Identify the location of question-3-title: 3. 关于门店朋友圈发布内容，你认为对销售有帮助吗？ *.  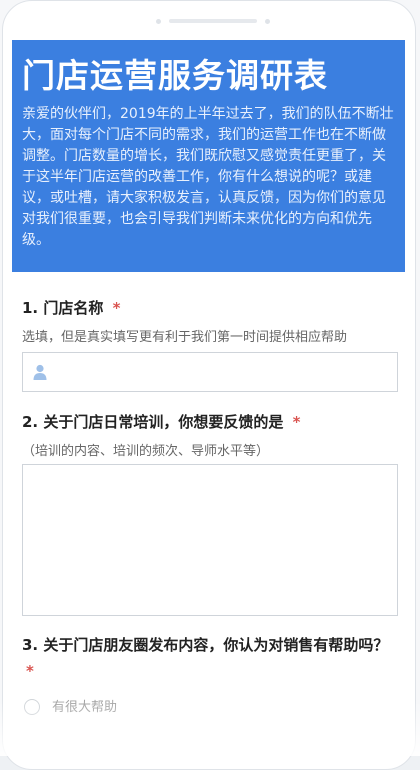
(211, 658).